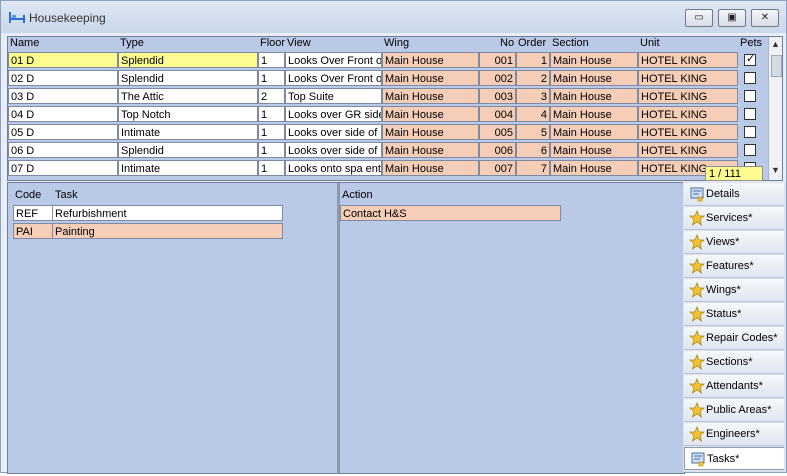 The height and width of the screenshot is (476, 787). I want to click on task-code-cell: REF, so click(33, 213).